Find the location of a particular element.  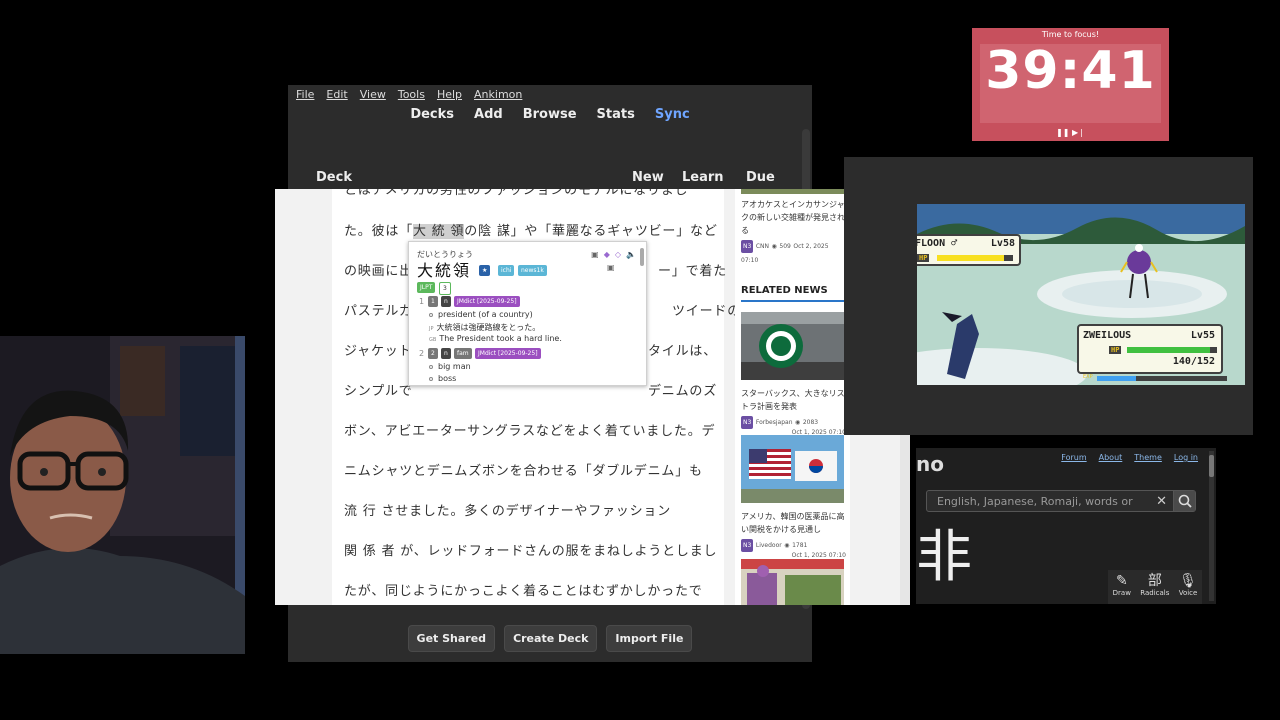

main-toolbar: Decks Add Browse Stats Sync is located at coordinates (550, 114).